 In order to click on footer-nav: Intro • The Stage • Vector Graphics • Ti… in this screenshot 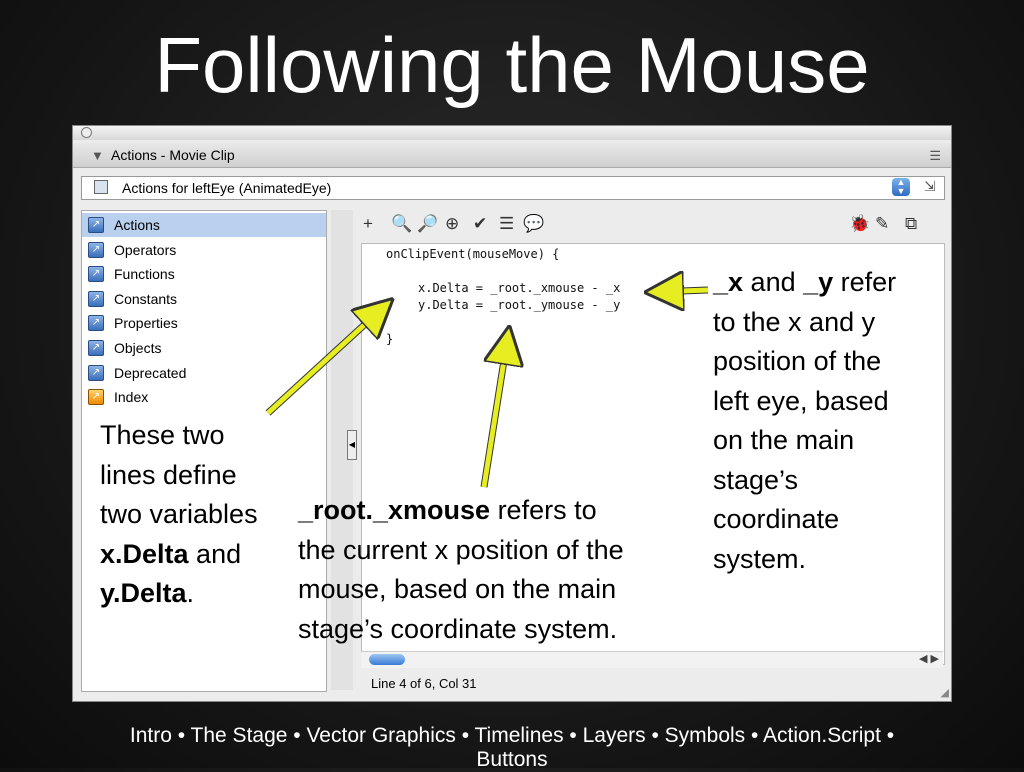, I will do `click(512, 748)`.